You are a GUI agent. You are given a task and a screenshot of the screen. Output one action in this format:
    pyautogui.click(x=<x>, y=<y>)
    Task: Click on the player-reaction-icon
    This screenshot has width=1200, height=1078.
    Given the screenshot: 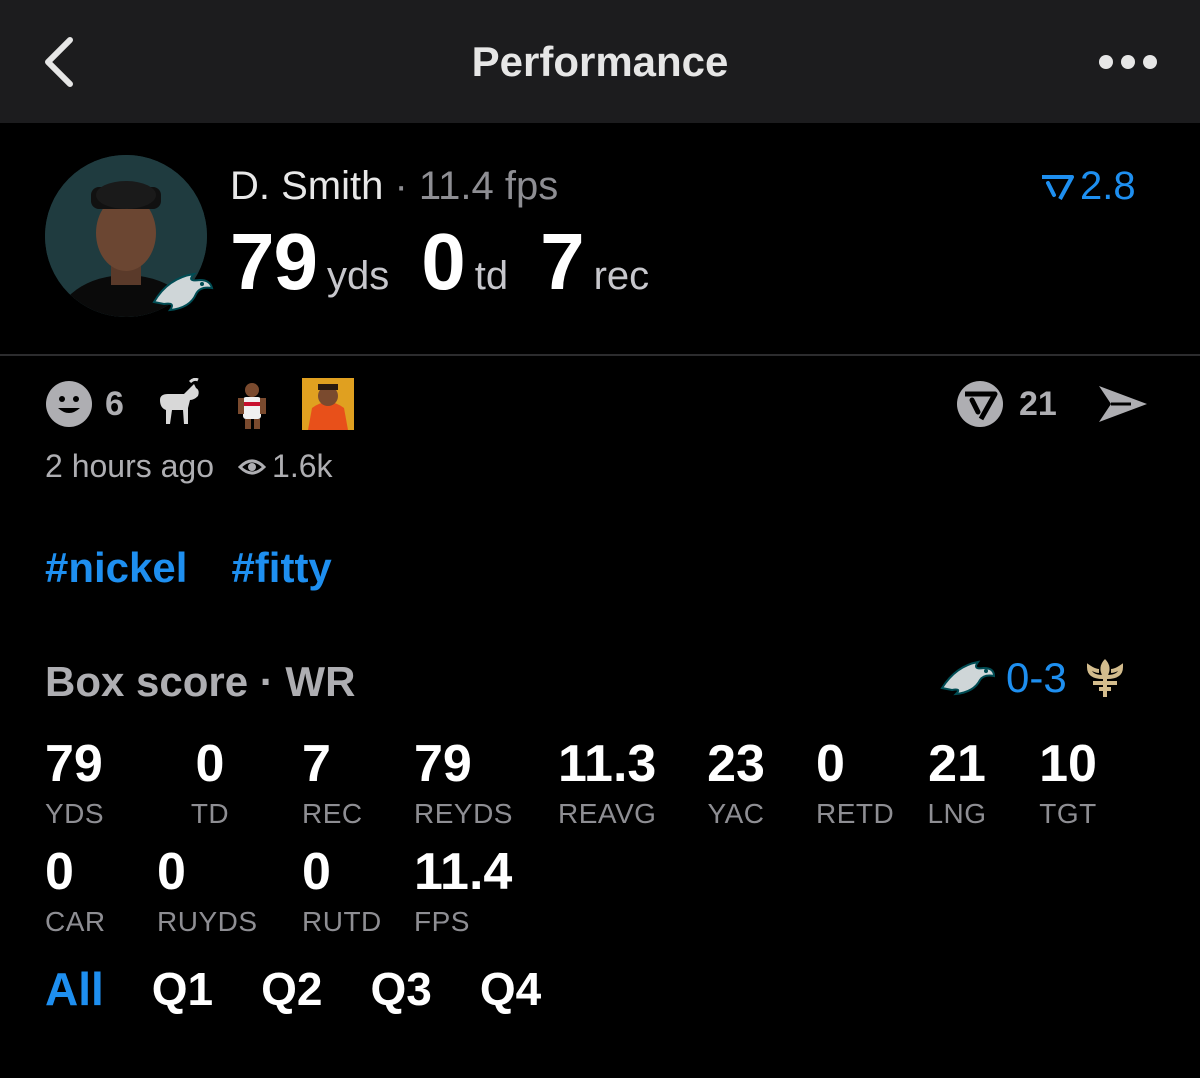 What is the action you would take?
    pyautogui.click(x=252, y=404)
    